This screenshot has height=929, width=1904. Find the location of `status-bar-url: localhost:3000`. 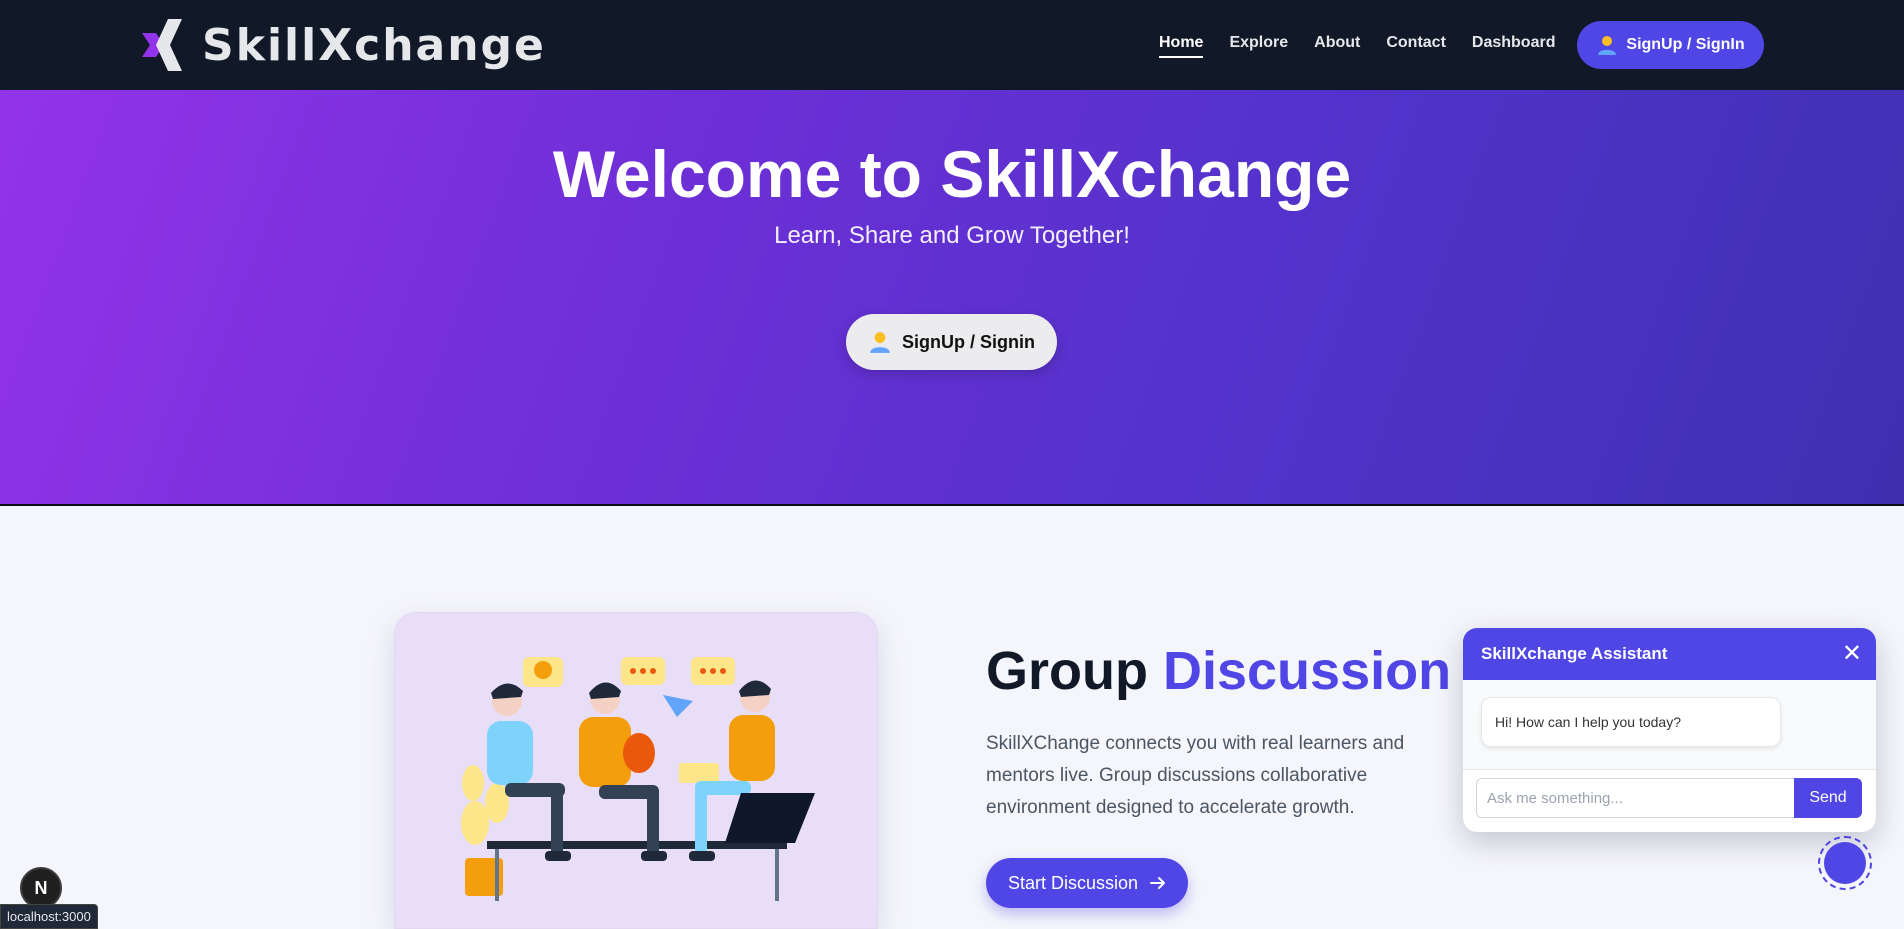

status-bar-url: localhost:3000 is located at coordinates (49, 916).